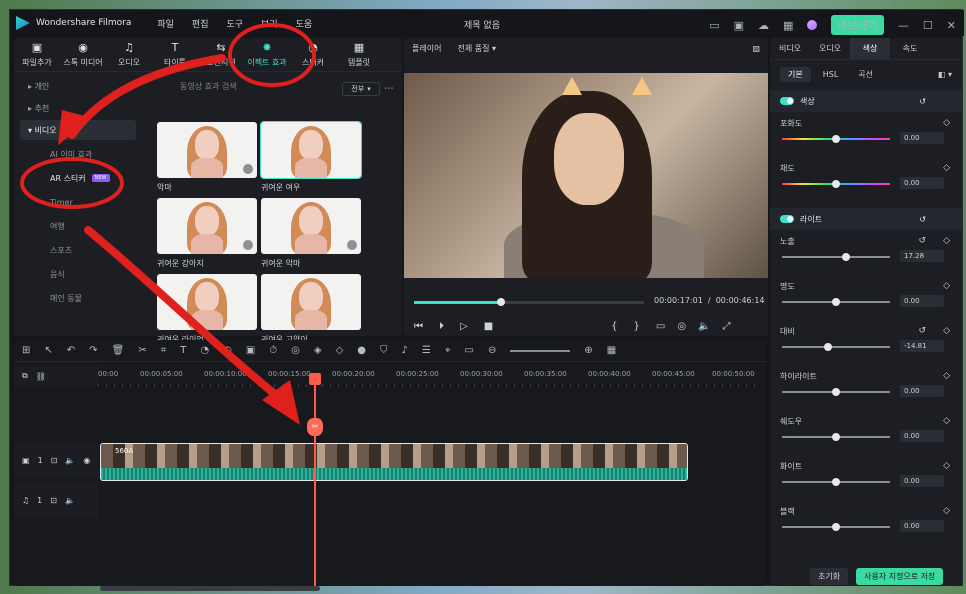  Describe the element at coordinates (389, 89) in the screenshot. I see `more-options-icon: ⋯` at that location.